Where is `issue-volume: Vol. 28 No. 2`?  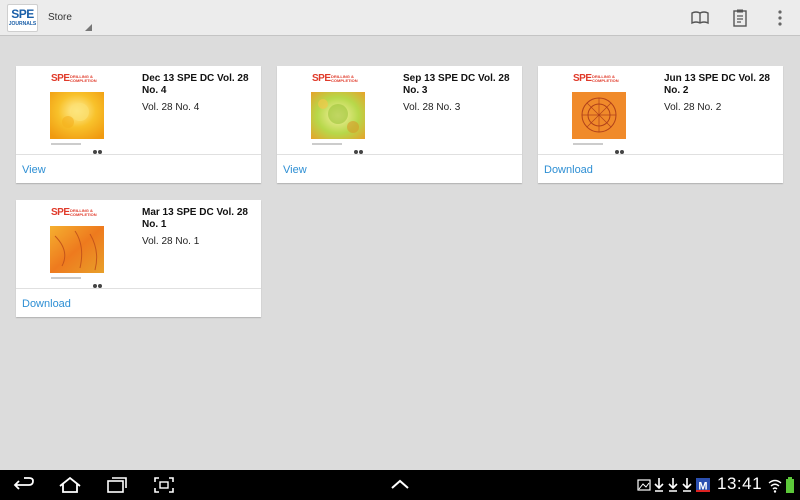 issue-volume: Vol. 28 No. 2 is located at coordinates (693, 107).